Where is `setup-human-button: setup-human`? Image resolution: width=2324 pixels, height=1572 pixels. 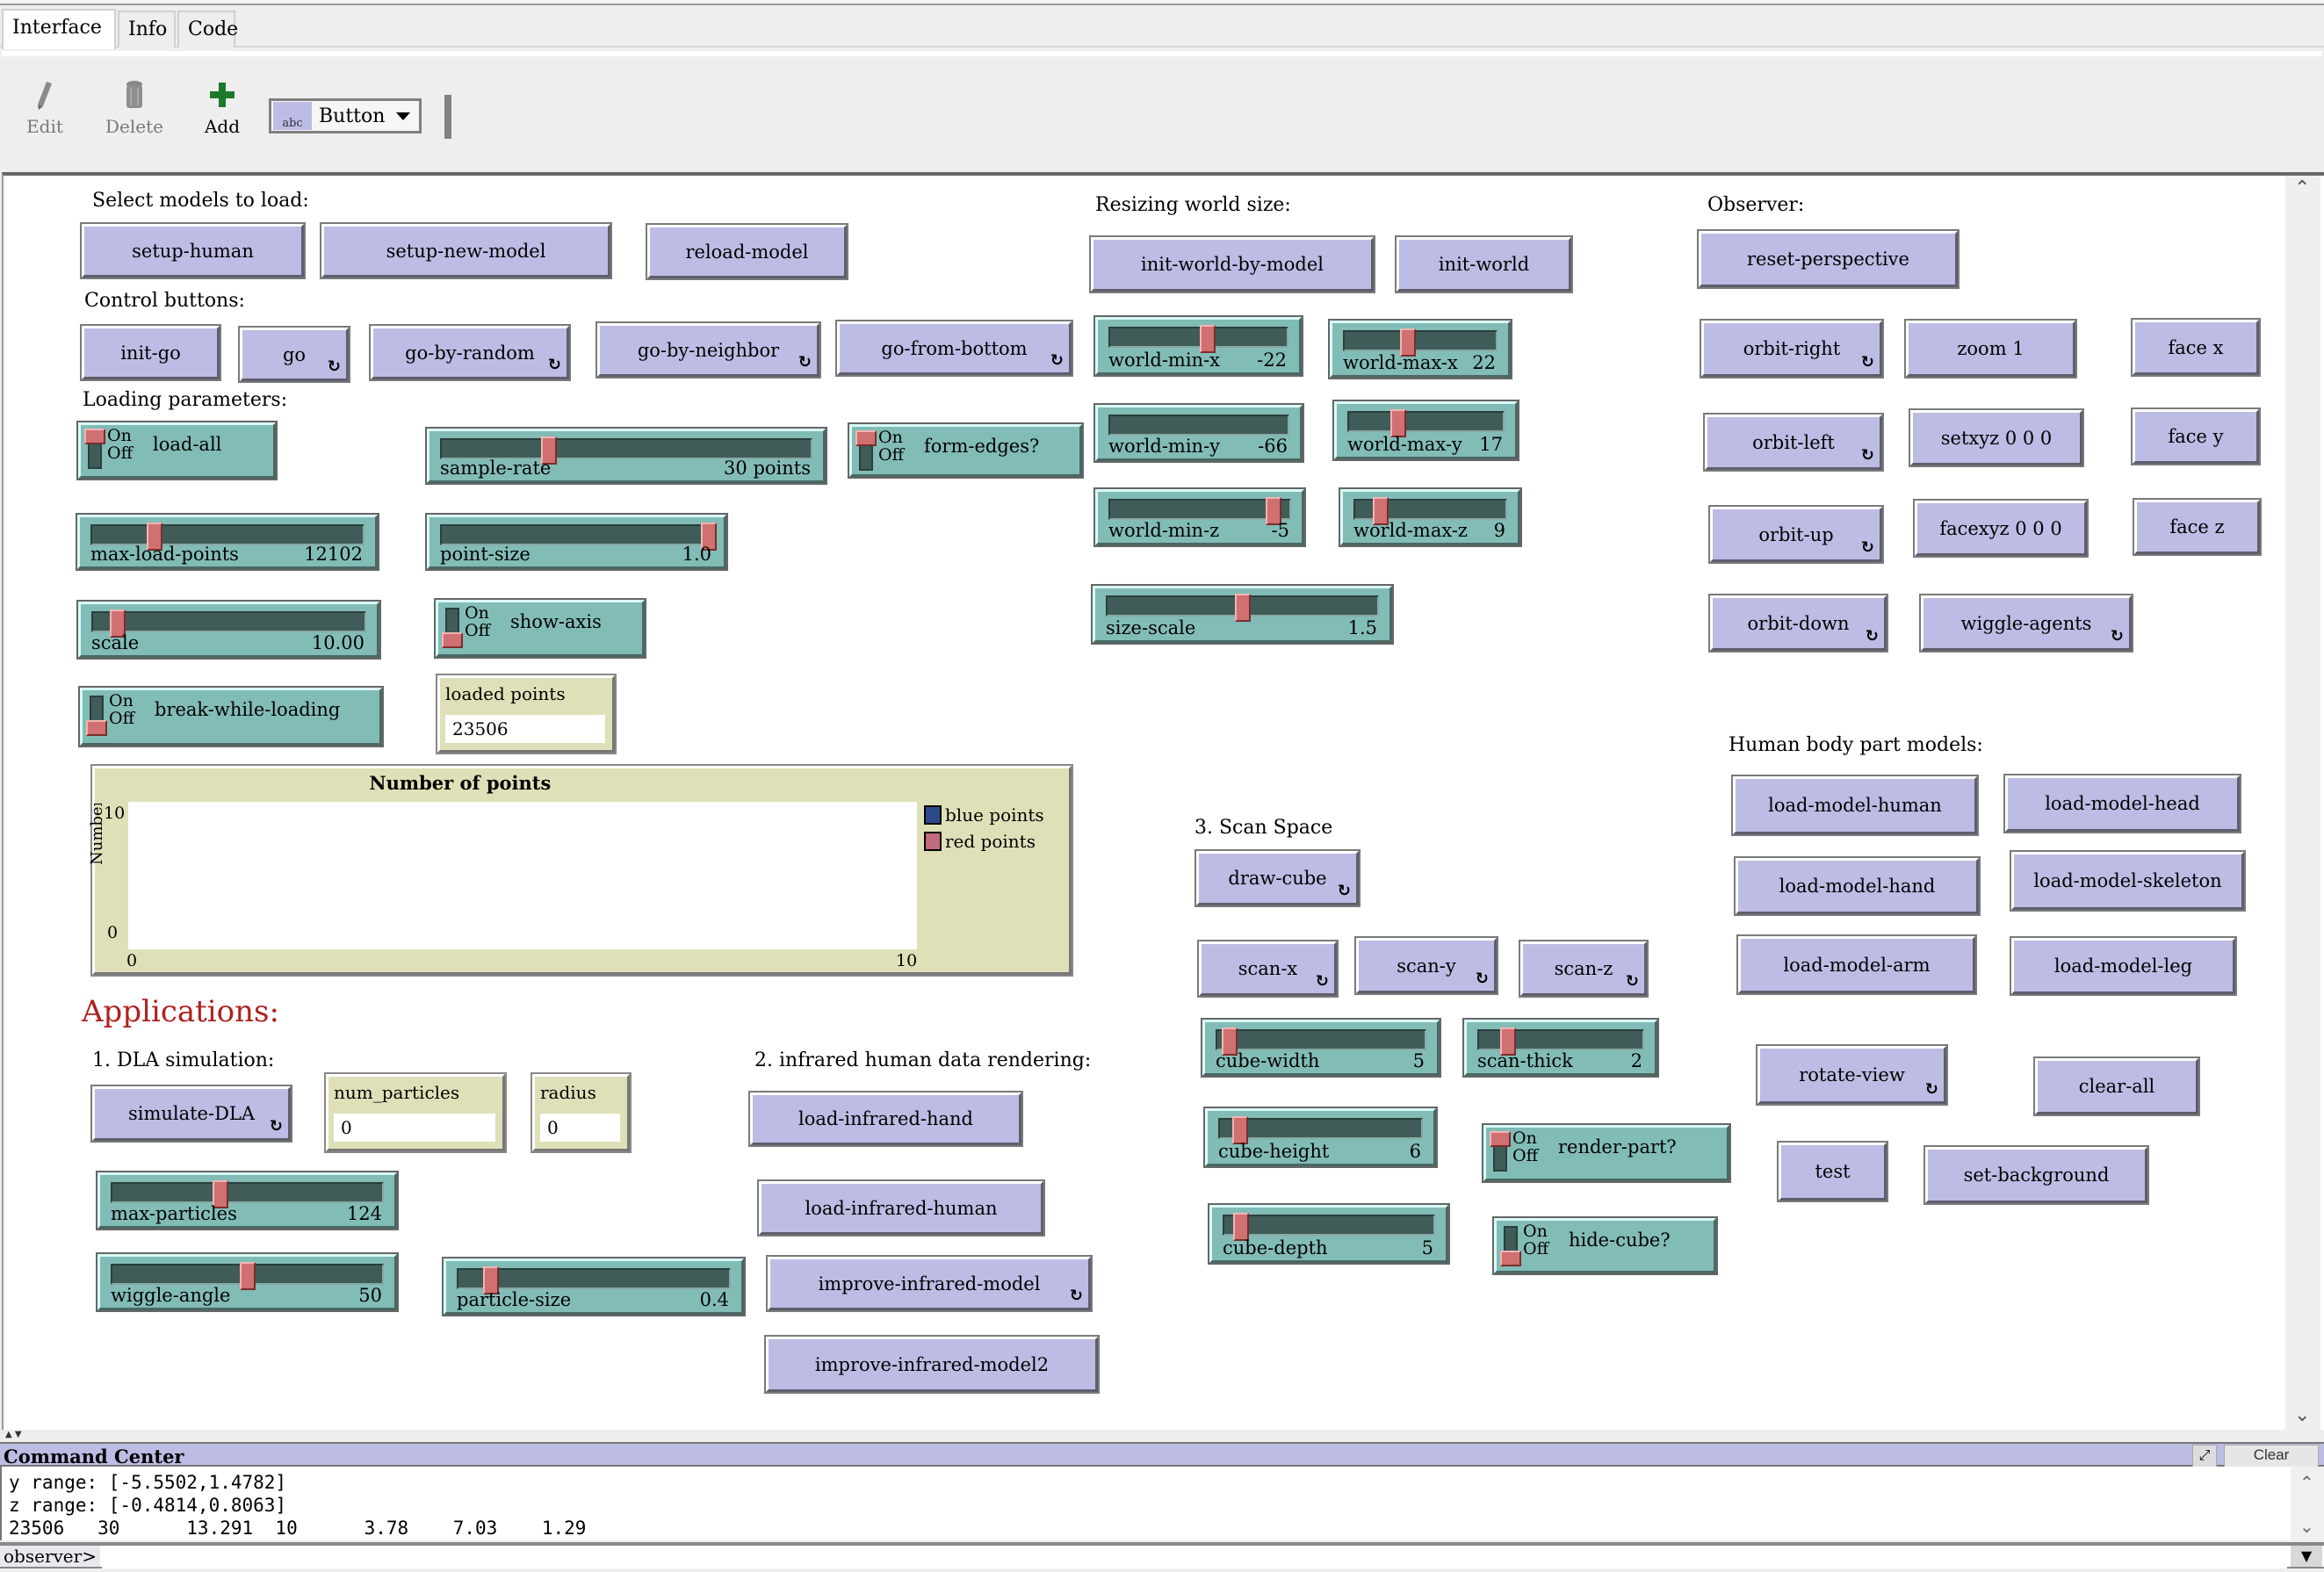 setup-human-button: setup-human is located at coordinates (193, 250).